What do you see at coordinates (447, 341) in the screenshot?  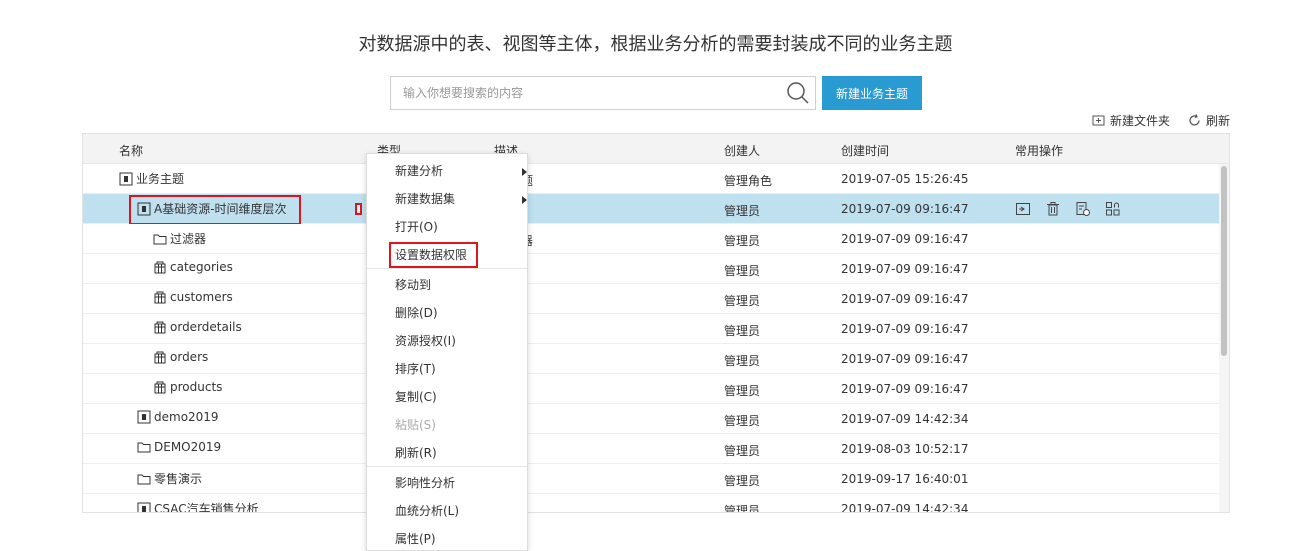 I see `menu-resource-auth: 资源授权(I)` at bounding box center [447, 341].